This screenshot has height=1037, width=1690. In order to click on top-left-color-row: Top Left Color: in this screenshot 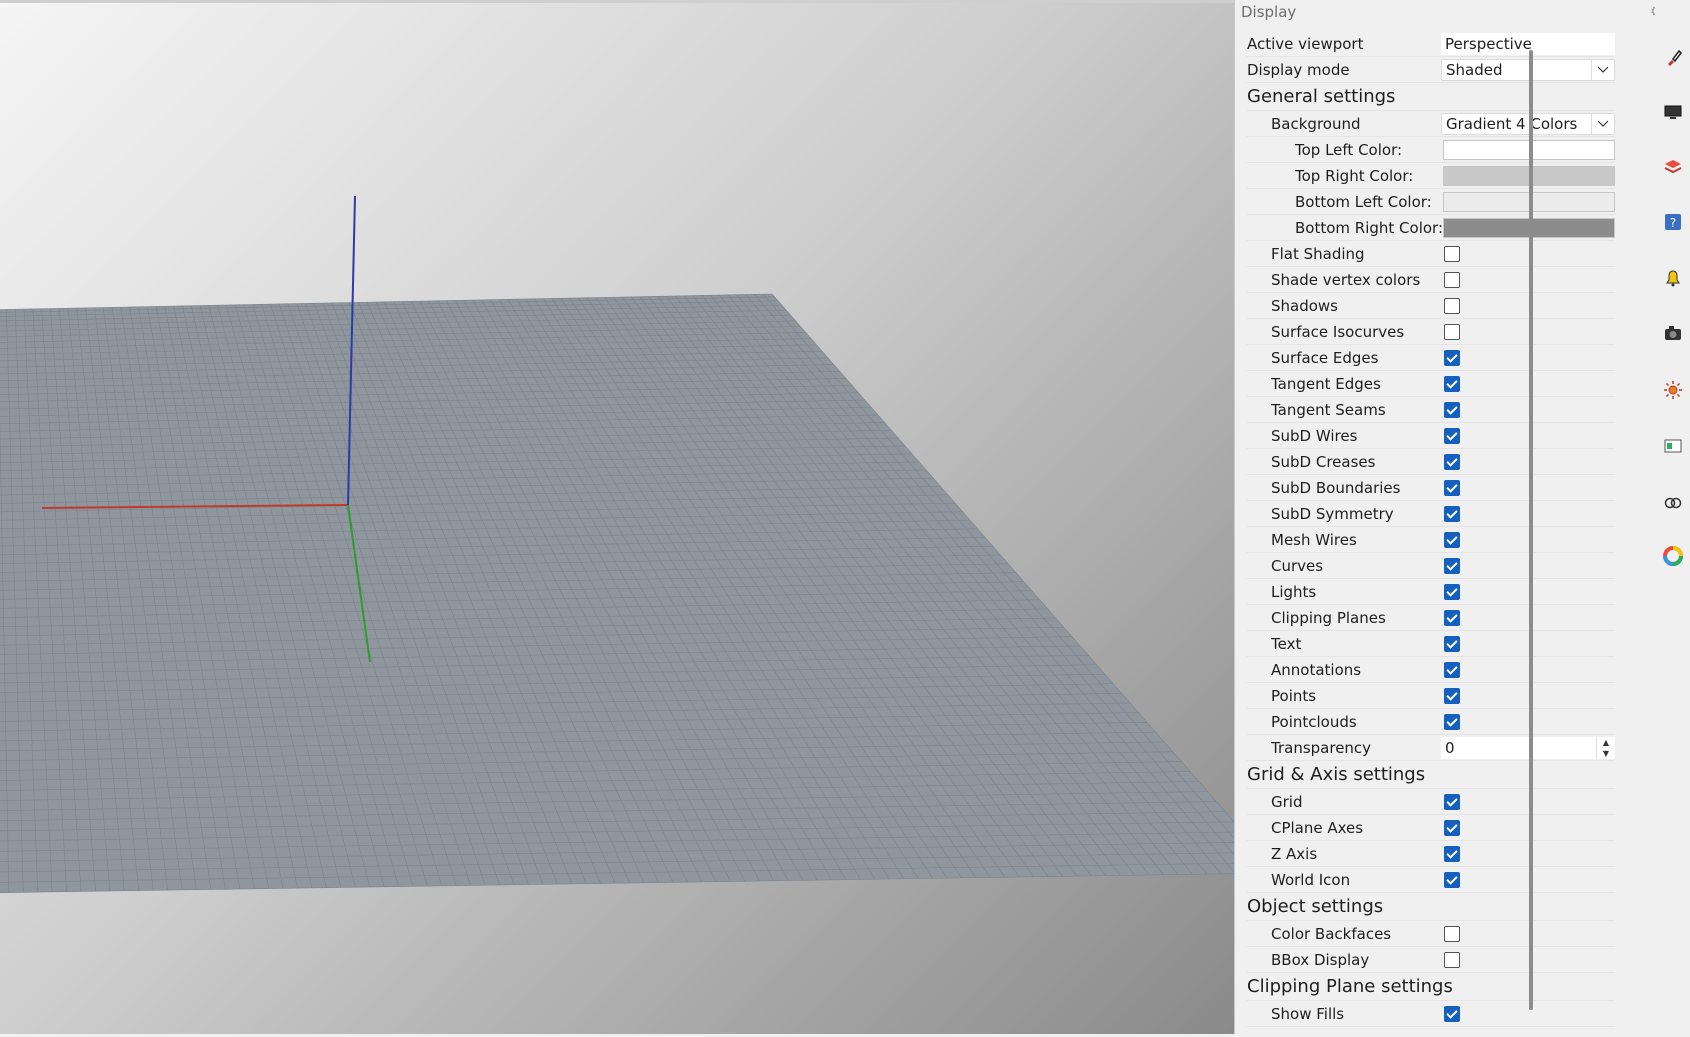, I will do `click(1431, 150)`.